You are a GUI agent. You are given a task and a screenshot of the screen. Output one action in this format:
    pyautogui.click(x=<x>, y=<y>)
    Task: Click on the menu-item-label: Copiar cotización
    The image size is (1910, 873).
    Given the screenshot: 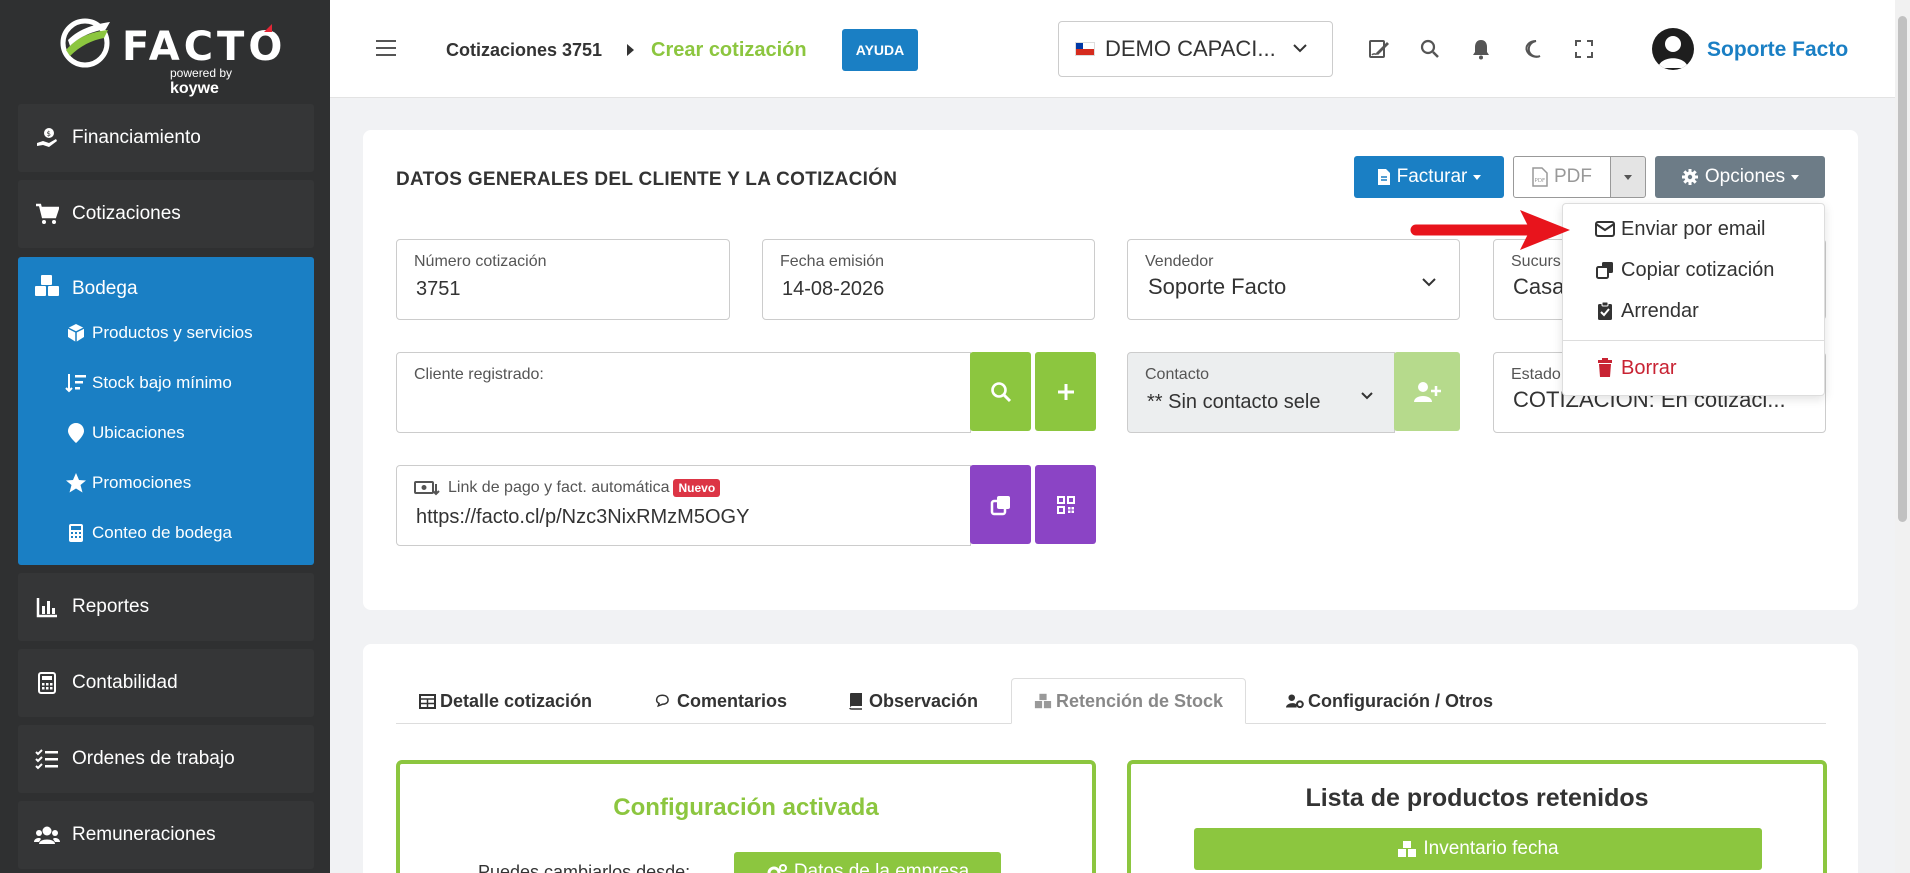 What is the action you would take?
    pyautogui.click(x=1698, y=269)
    